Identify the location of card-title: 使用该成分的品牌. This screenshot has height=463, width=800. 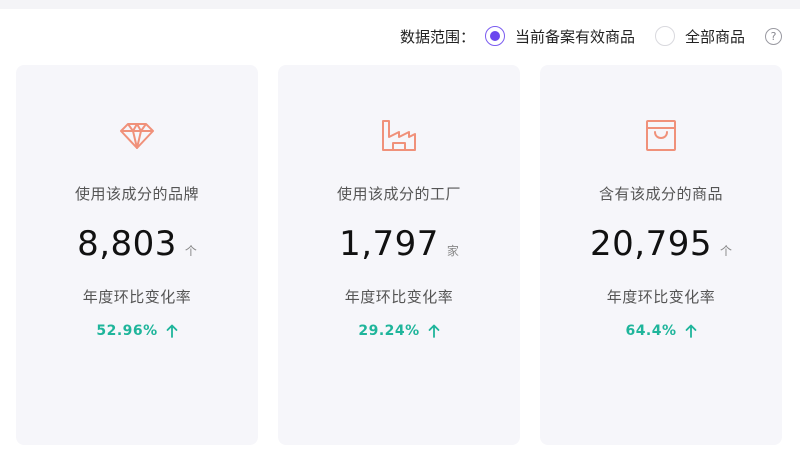
(136, 194).